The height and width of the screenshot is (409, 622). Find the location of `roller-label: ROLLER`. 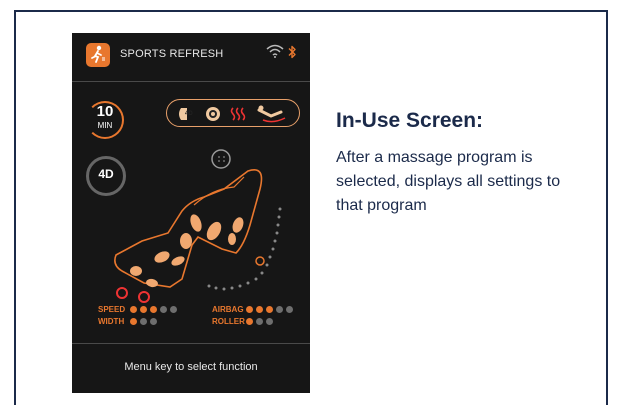

roller-label: ROLLER is located at coordinates (228, 321).